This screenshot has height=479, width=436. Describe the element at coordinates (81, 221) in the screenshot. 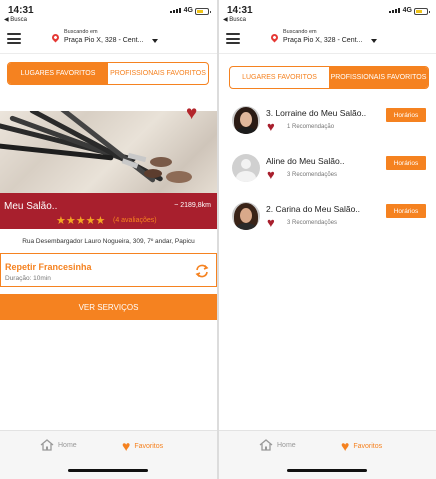

I see `star-rating-icon: ★★★★★` at that location.